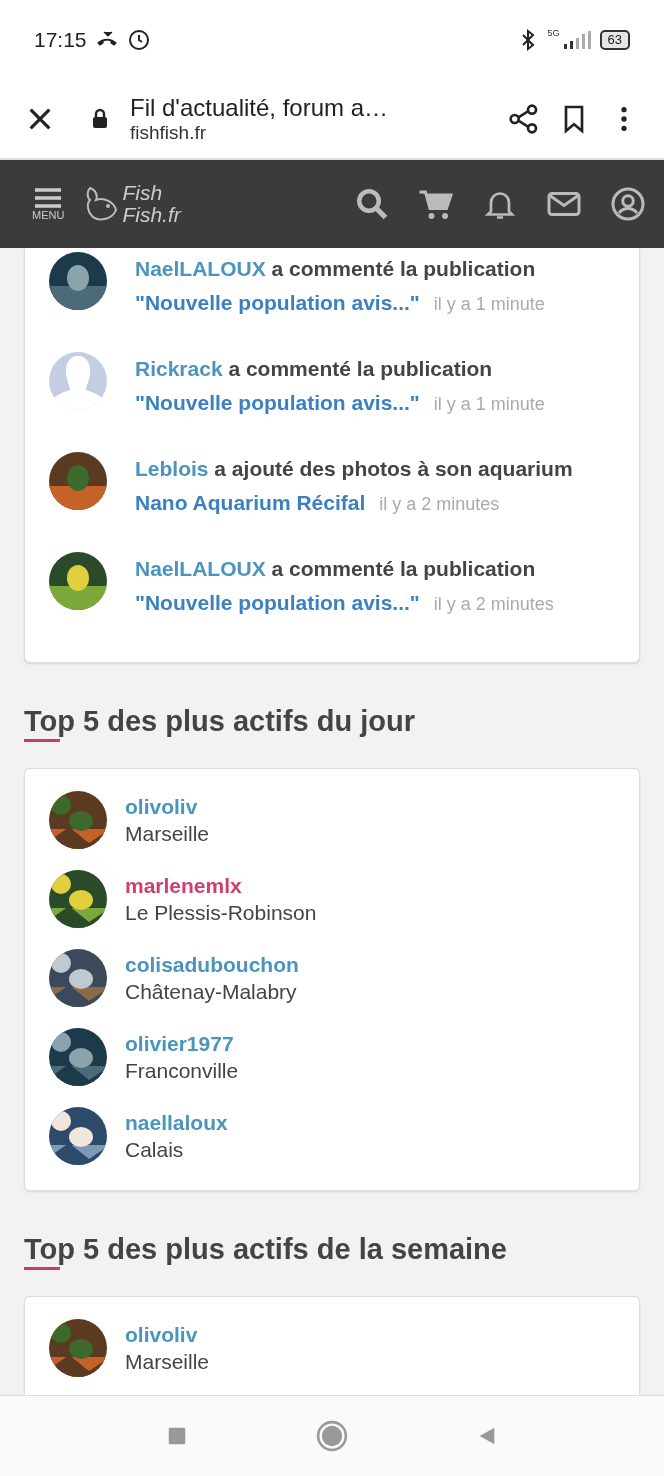 The image size is (664, 1476). Describe the element at coordinates (221, 885) in the screenshot. I see `username-link: marlenemlx` at that location.